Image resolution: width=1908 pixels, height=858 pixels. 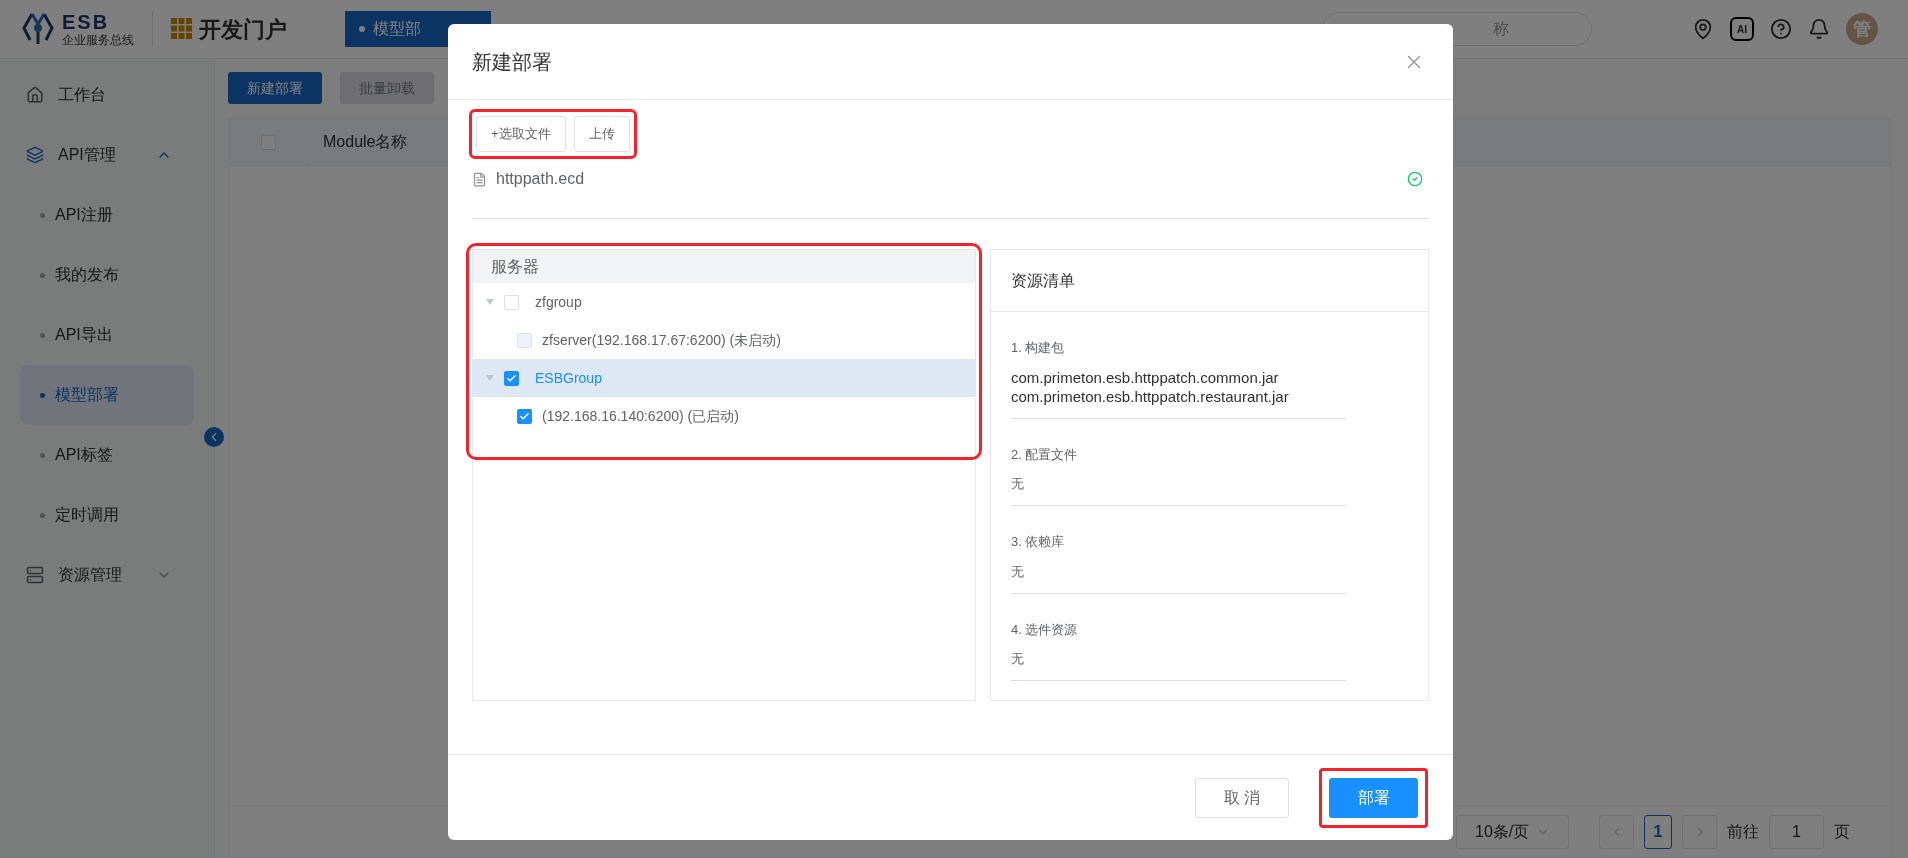 What do you see at coordinates (1796, 831) in the screenshot?
I see `goto-page-field: 1` at bounding box center [1796, 831].